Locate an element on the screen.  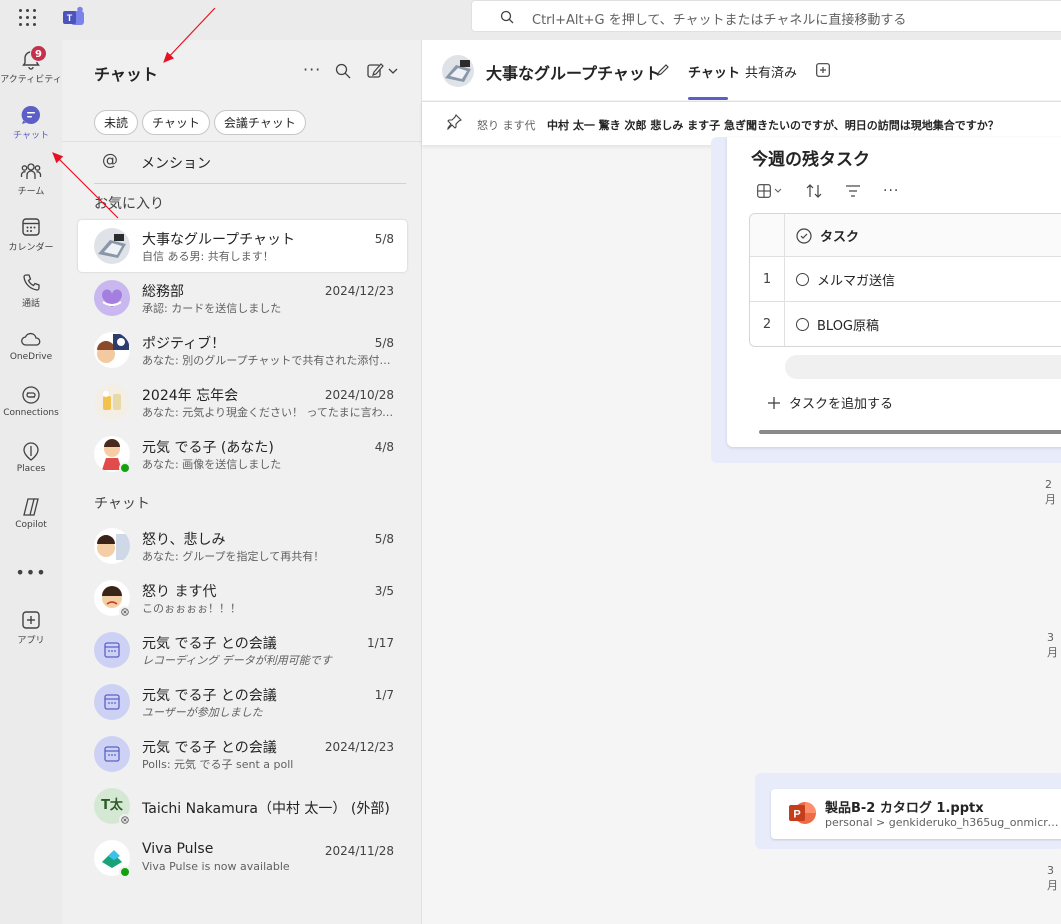
rail-connections: Connections is located at coordinates (31, 403).